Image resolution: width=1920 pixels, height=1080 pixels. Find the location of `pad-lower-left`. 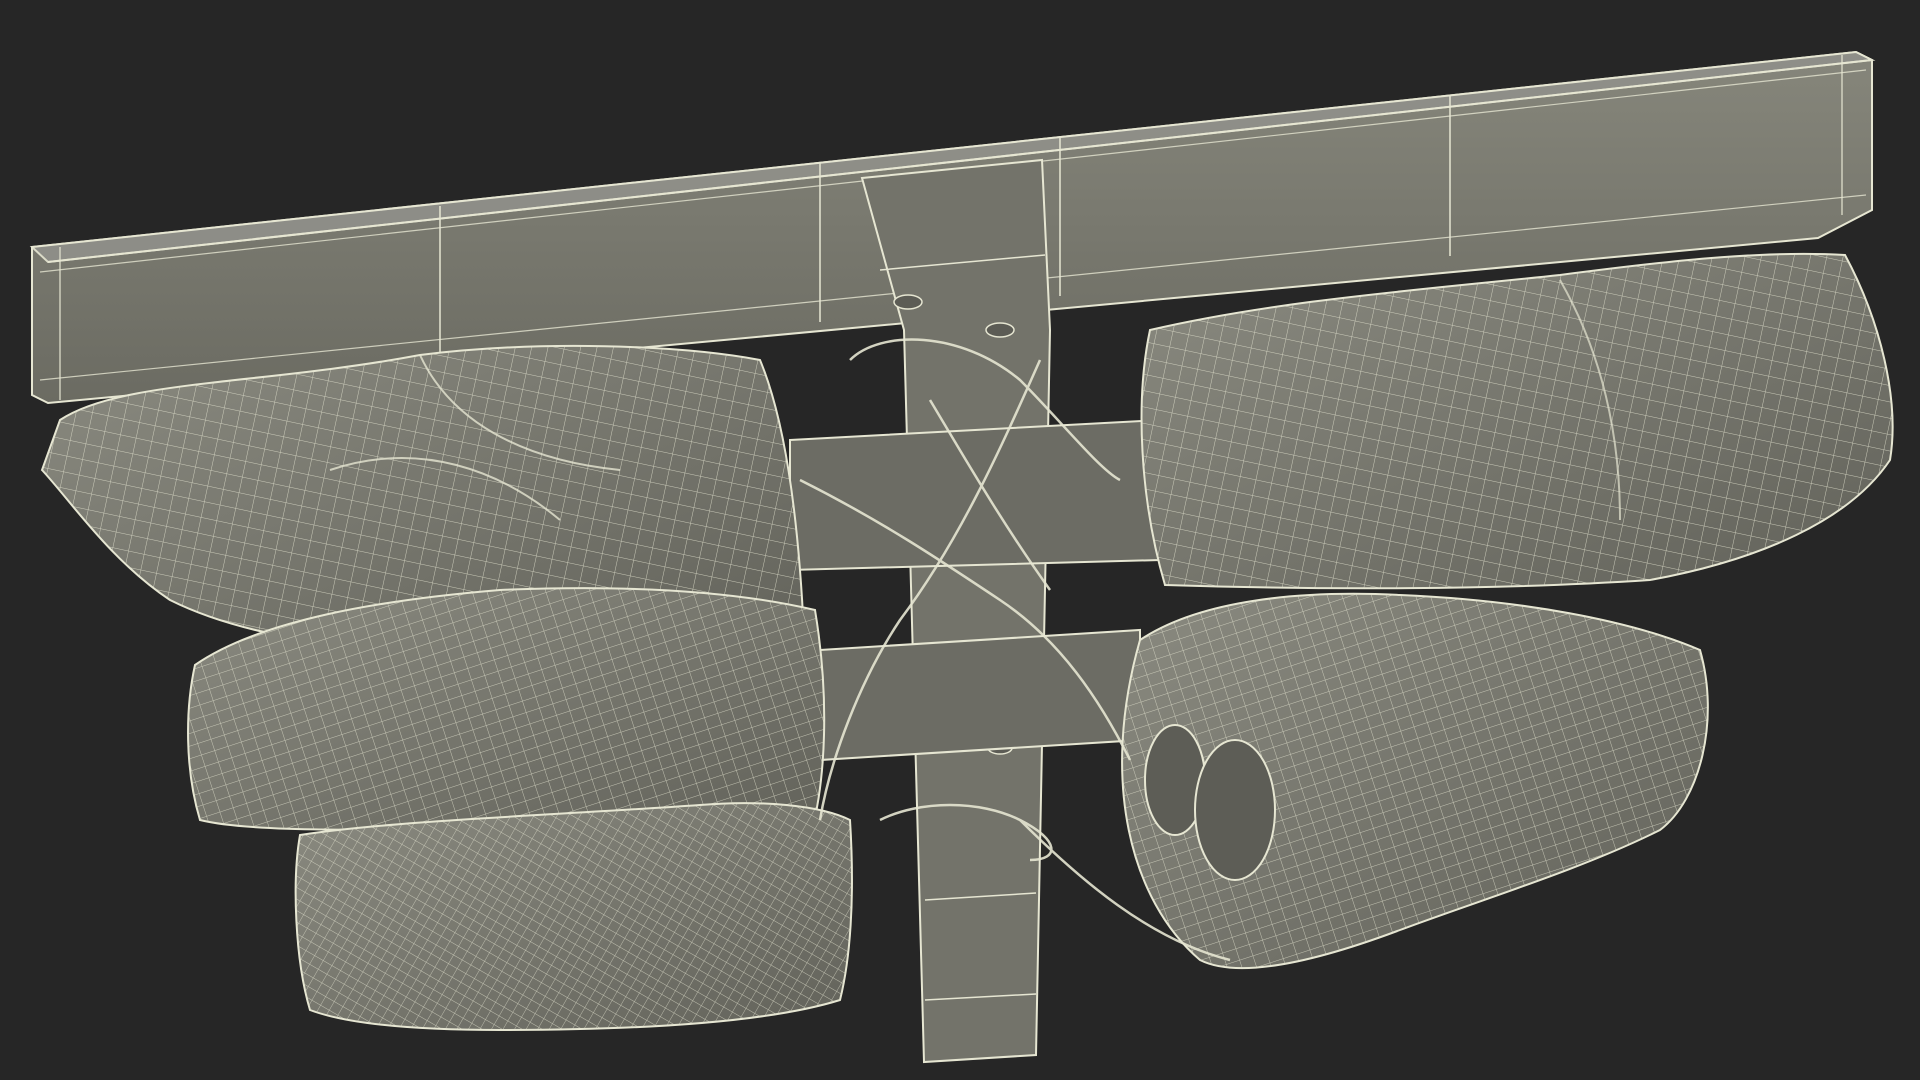

pad-lower-left is located at coordinates (573, 917).